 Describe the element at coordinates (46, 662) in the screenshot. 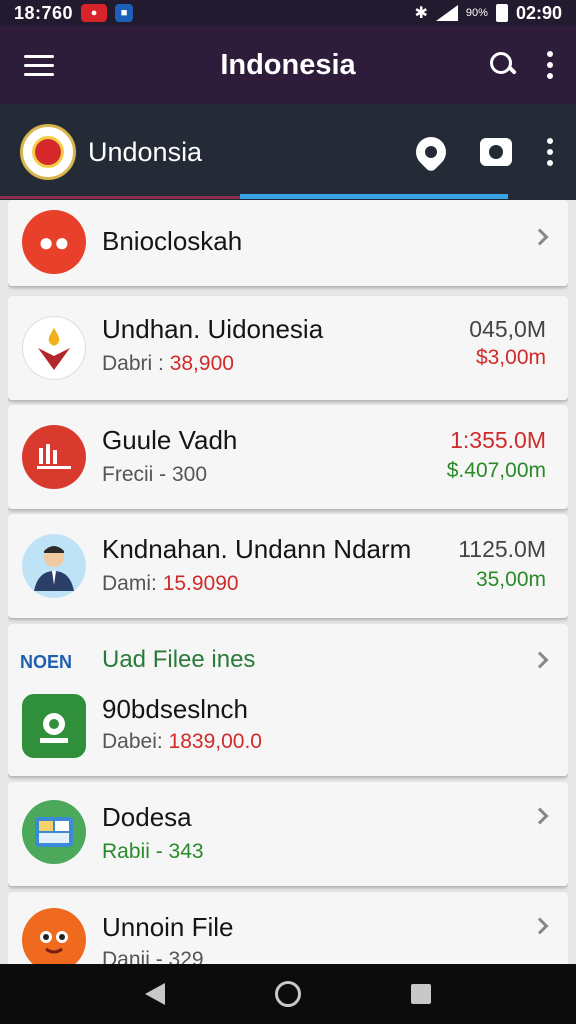

I see `brand-logo: NOEN` at that location.